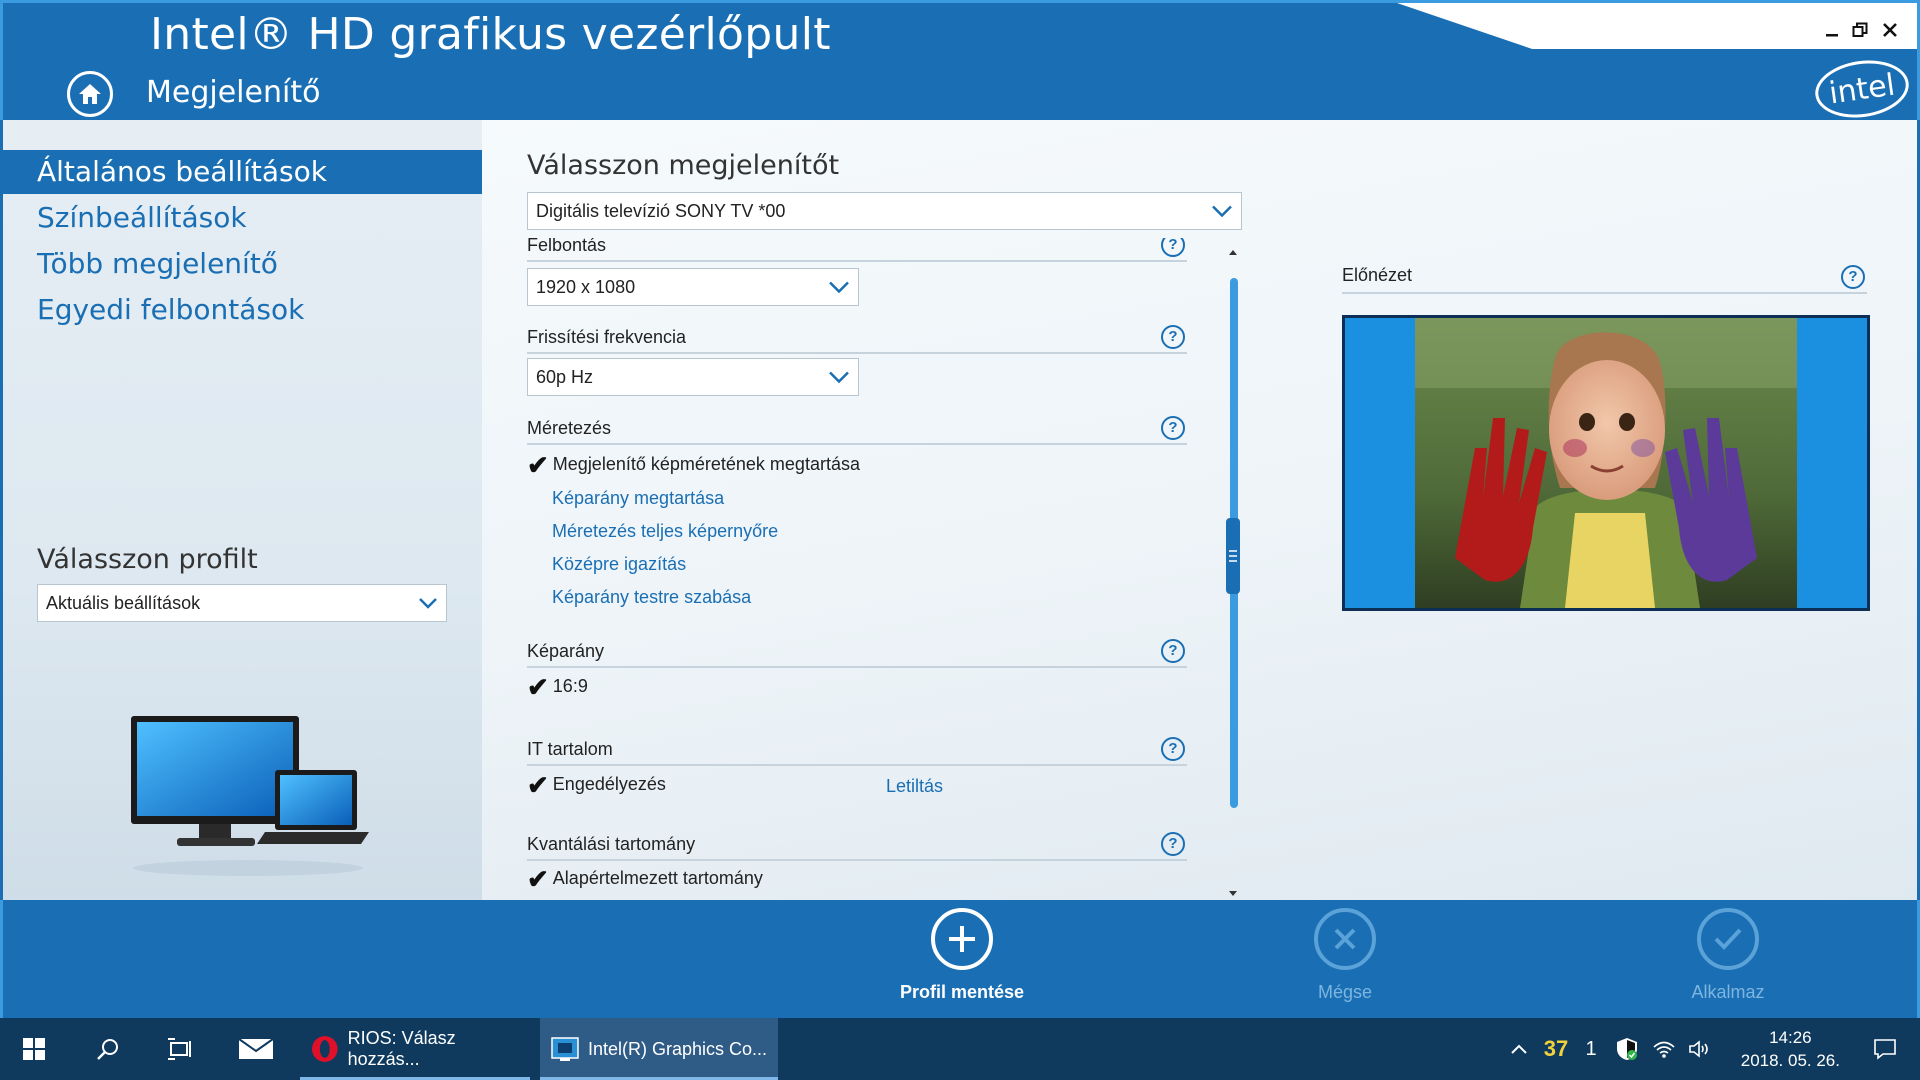 This screenshot has height=1080, width=1920. I want to click on resolution-select: 1920 x 1080, so click(693, 287).